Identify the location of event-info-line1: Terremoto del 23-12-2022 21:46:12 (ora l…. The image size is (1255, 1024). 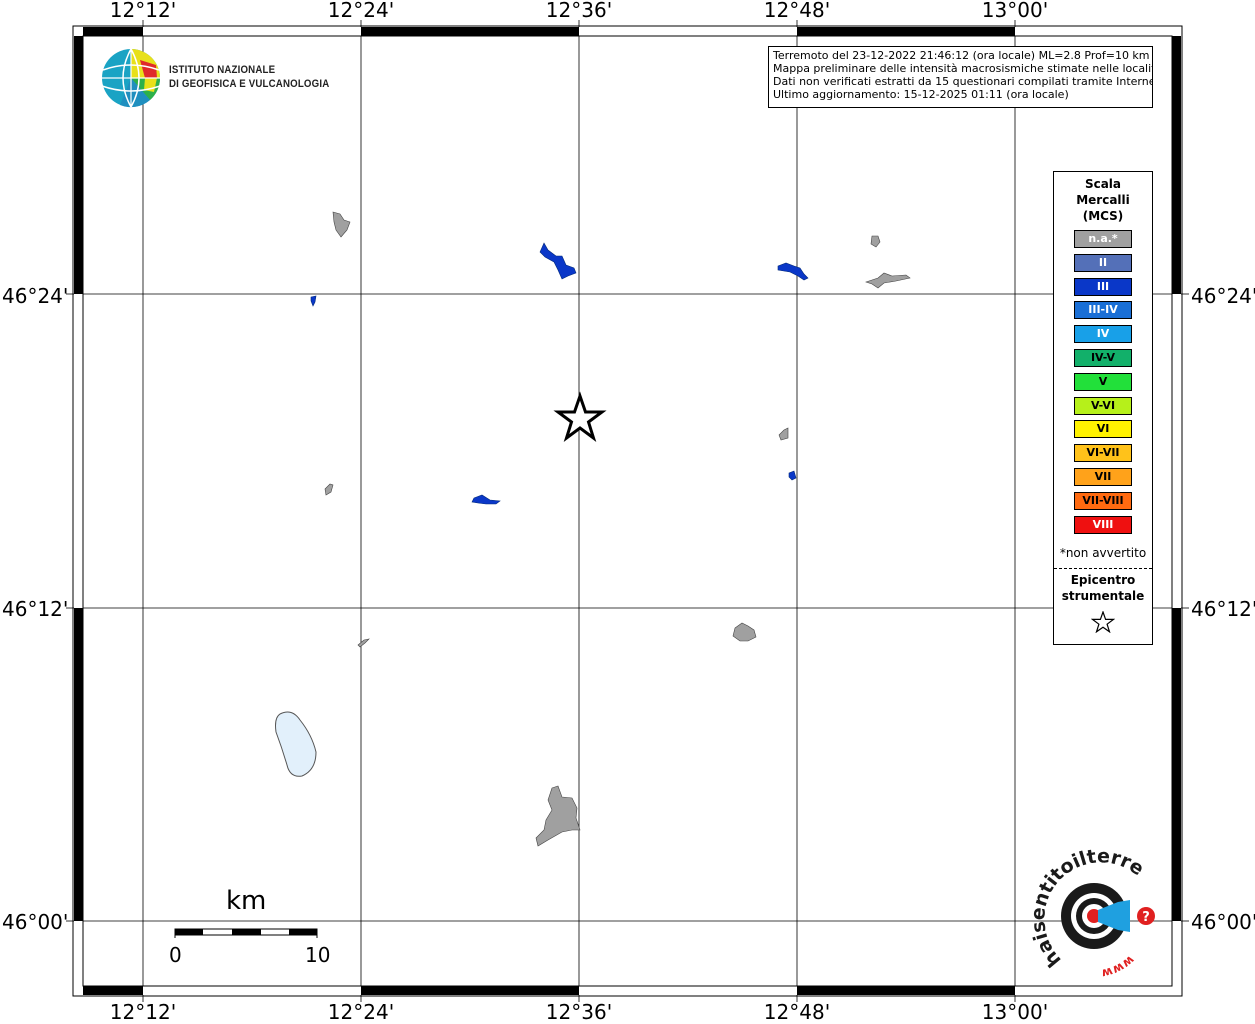
(961, 55).